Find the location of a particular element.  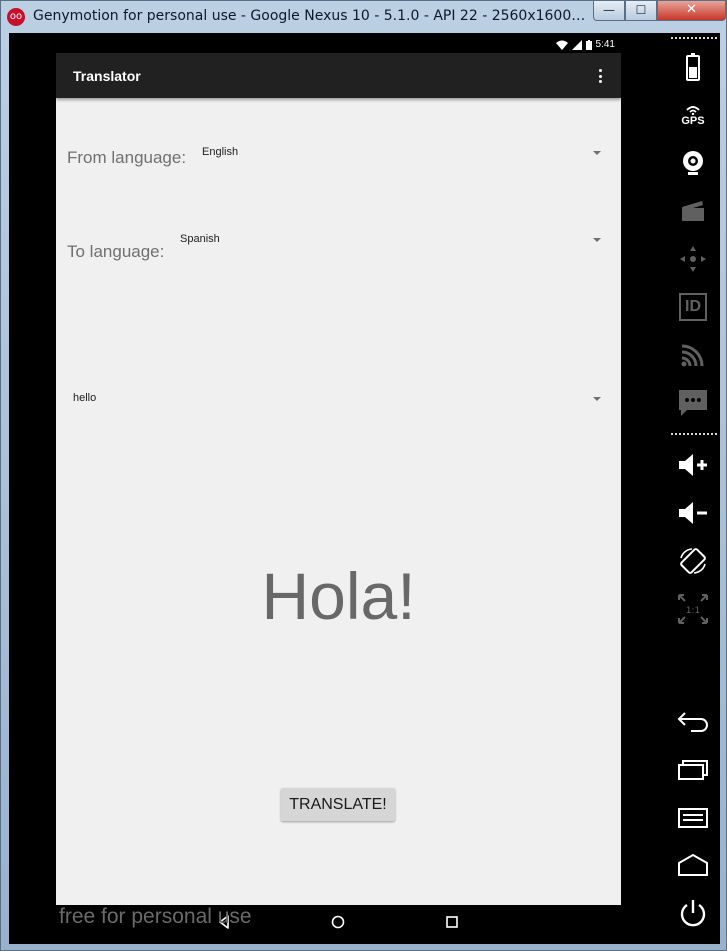

home-icon is located at coordinates (338, 922).